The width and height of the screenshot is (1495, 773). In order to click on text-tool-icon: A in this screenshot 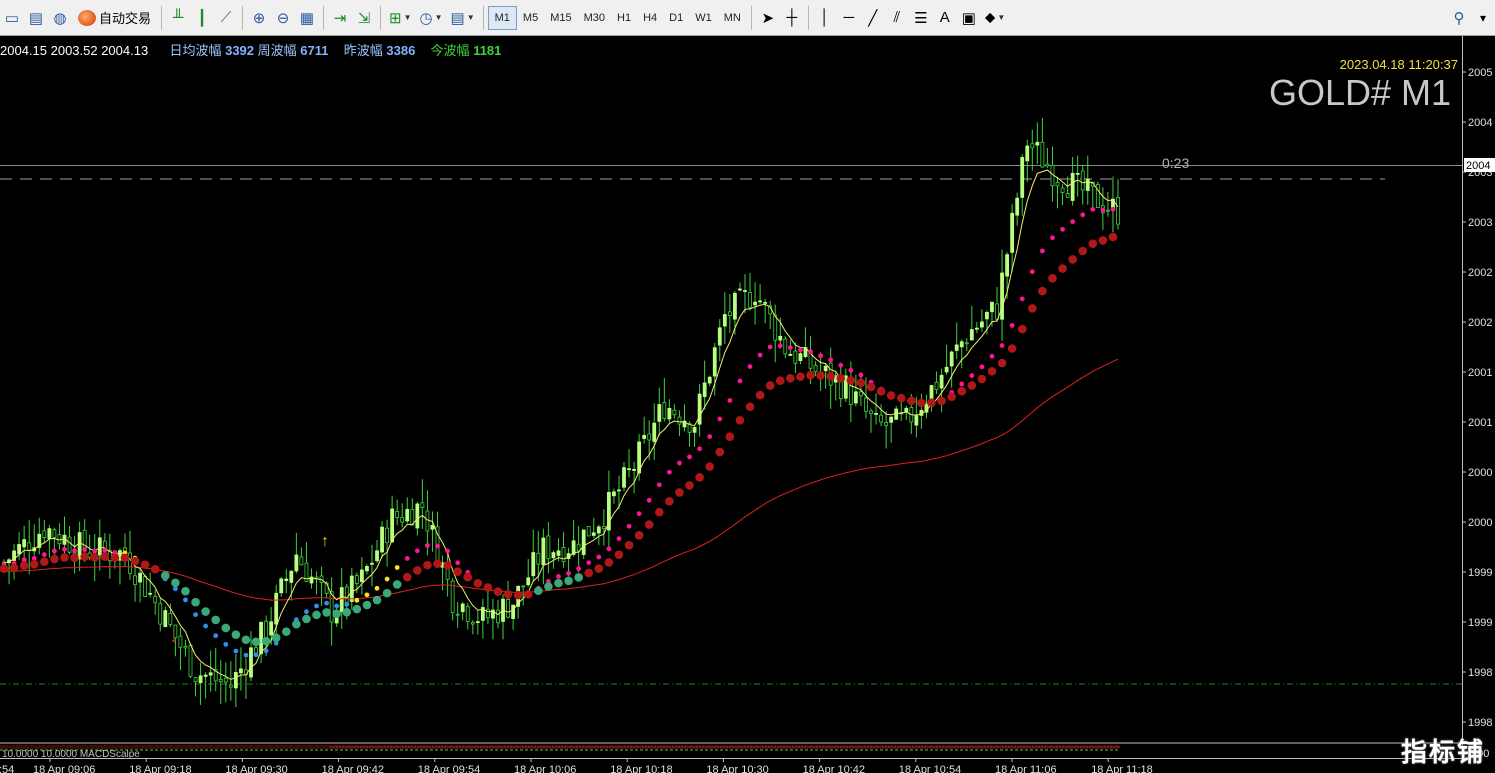, I will do `click(945, 18)`.